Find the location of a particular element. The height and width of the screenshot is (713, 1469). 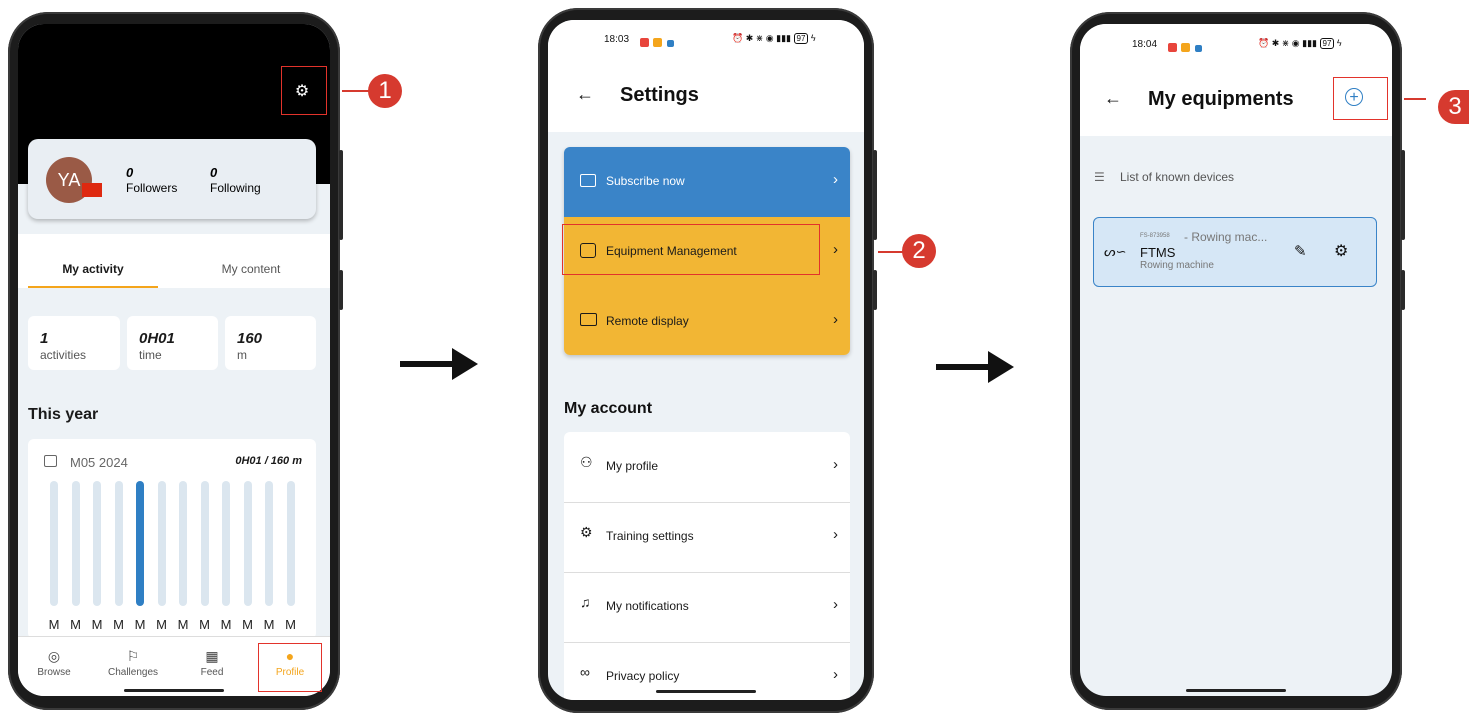

stat-value: 0H01 is located at coordinates (157, 338).